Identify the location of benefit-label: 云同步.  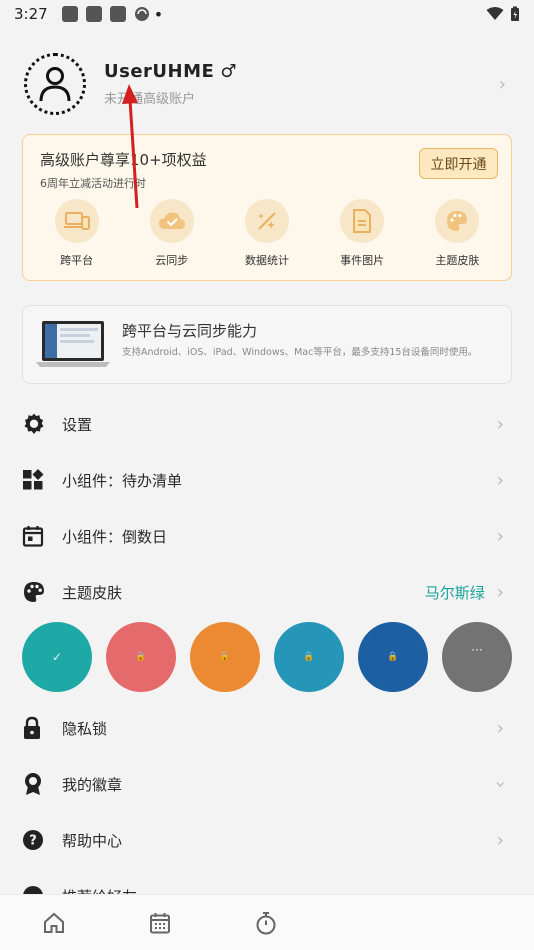
(172, 260).